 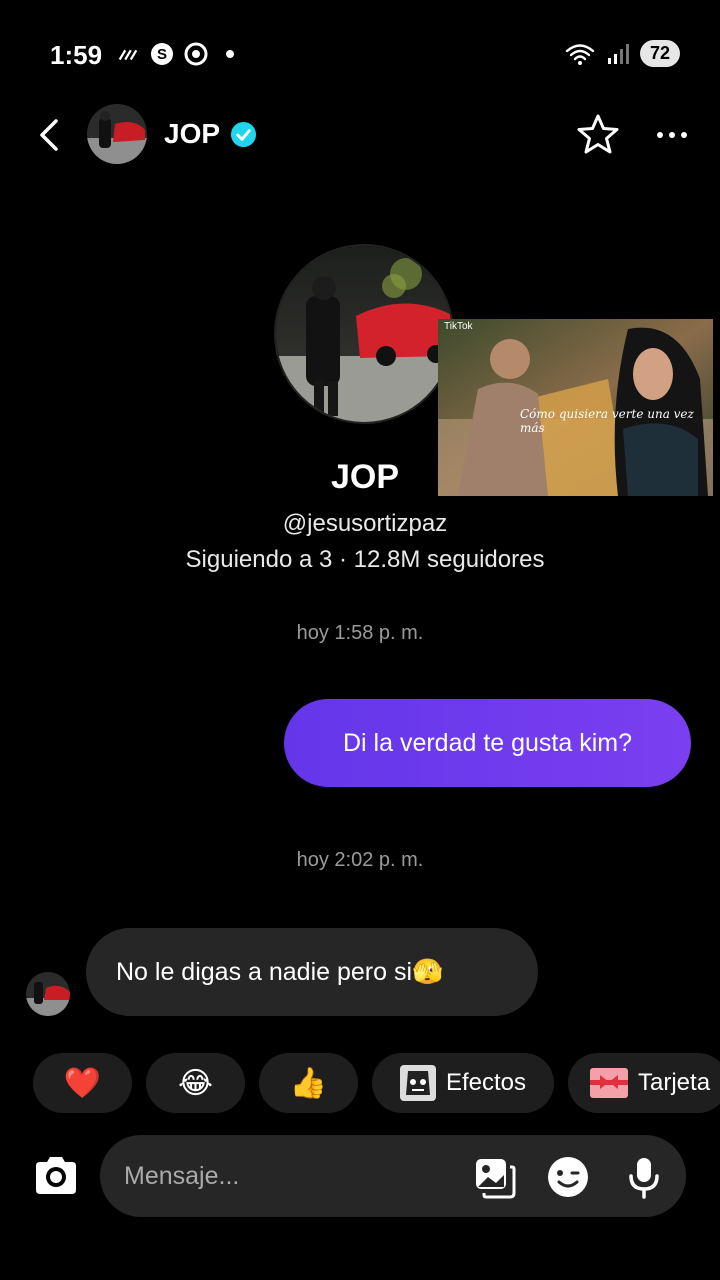 I want to click on camera-button, so click(x=56, y=1176).